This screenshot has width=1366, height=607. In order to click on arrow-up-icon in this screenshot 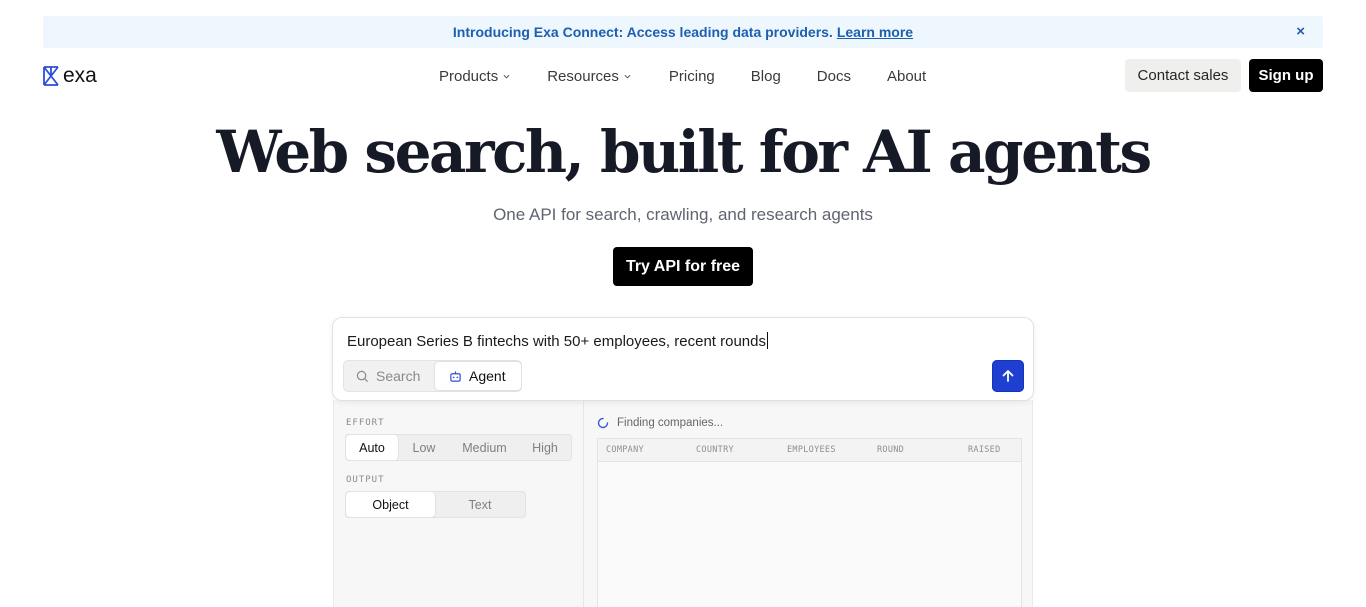, I will do `click(1008, 376)`.